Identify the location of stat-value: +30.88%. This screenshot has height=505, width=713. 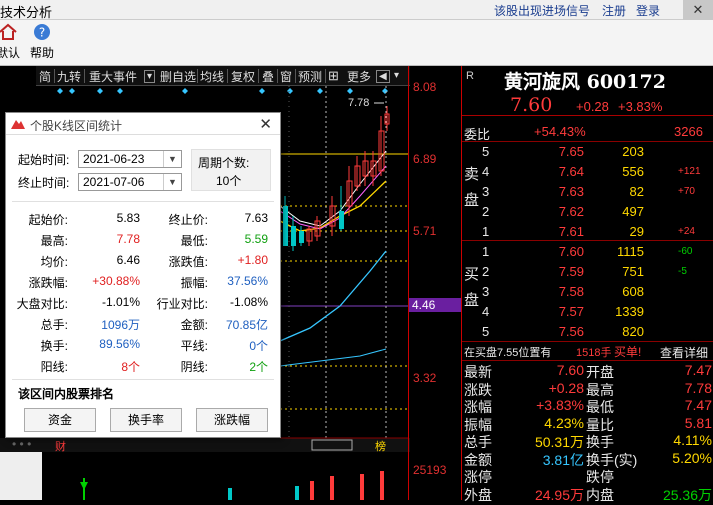
(116, 281).